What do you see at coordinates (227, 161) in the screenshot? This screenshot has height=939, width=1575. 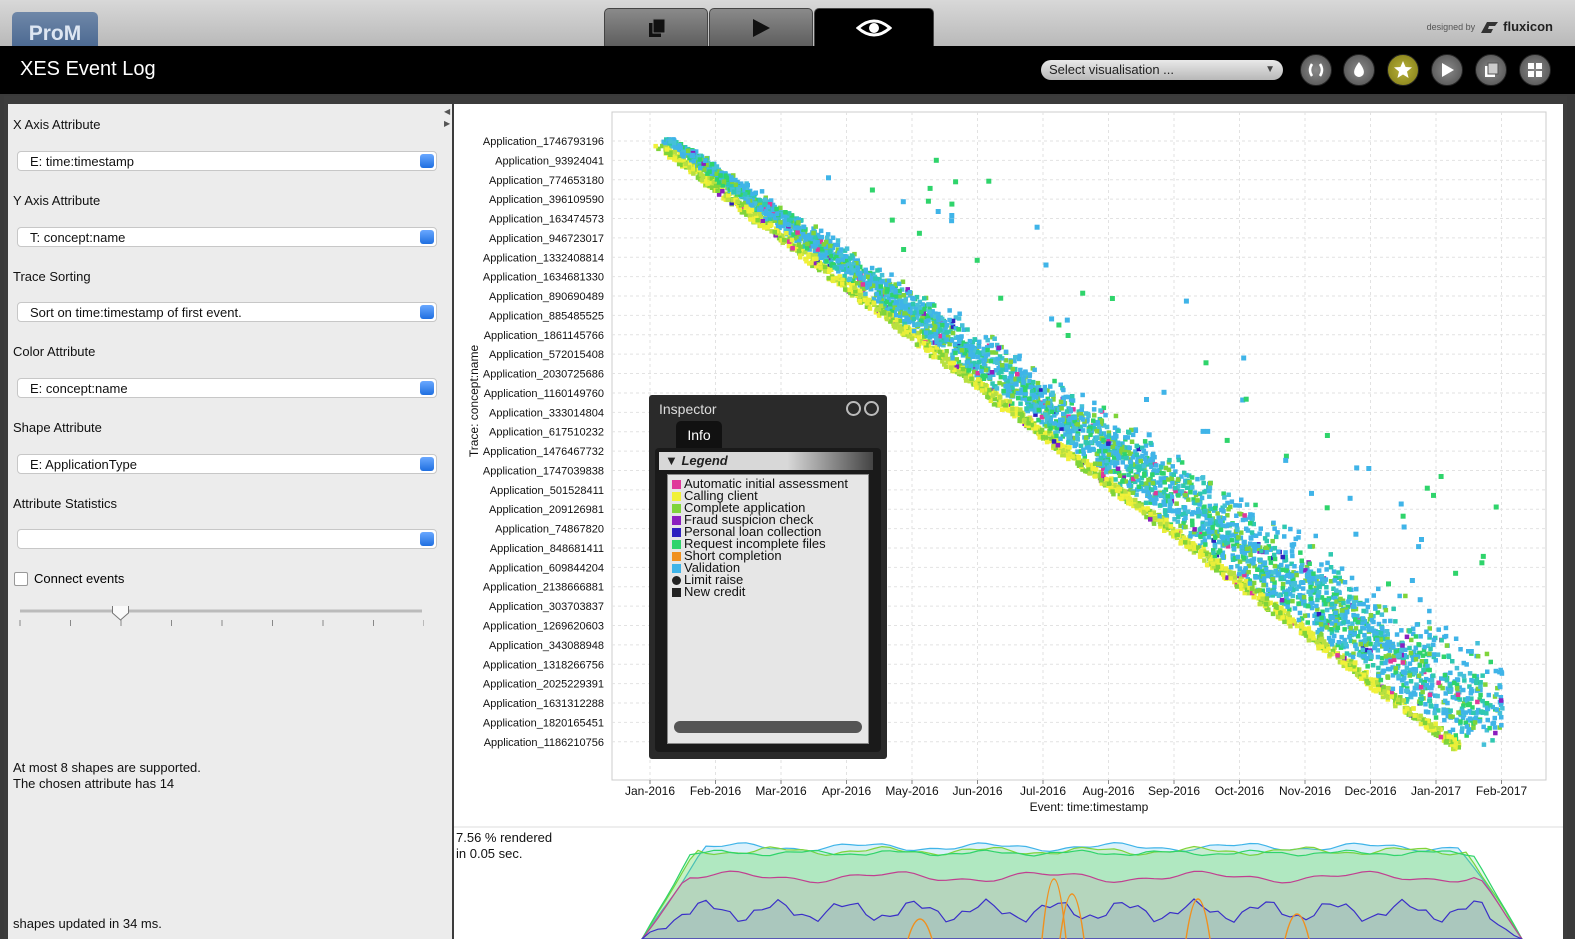 I see `x-axis-select: E: time:timestamp` at bounding box center [227, 161].